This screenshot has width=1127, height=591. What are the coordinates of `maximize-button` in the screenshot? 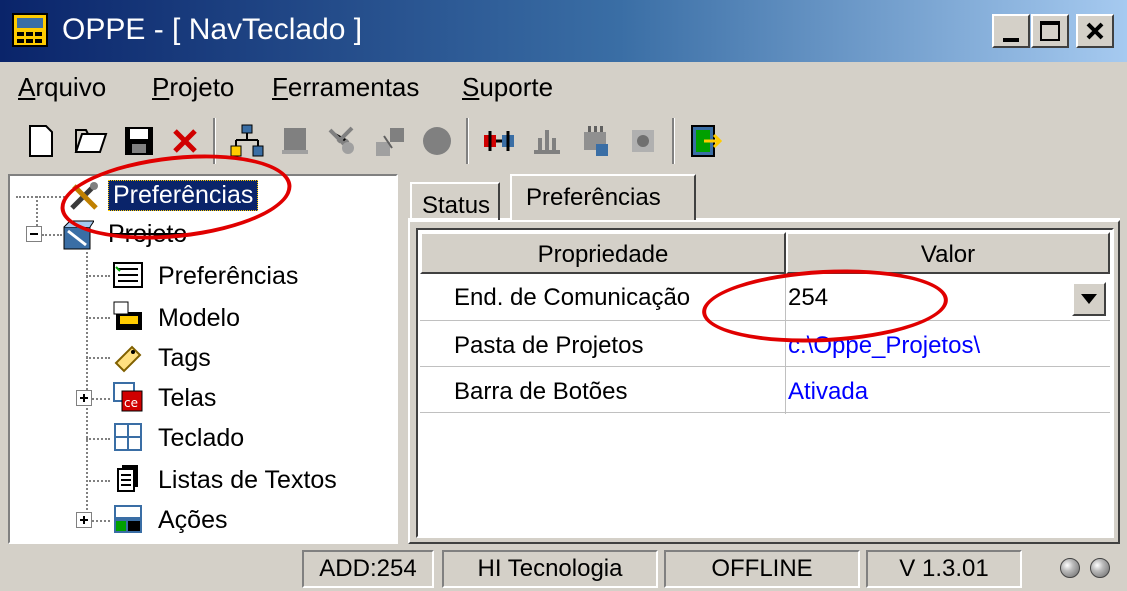 It's located at (1050, 31).